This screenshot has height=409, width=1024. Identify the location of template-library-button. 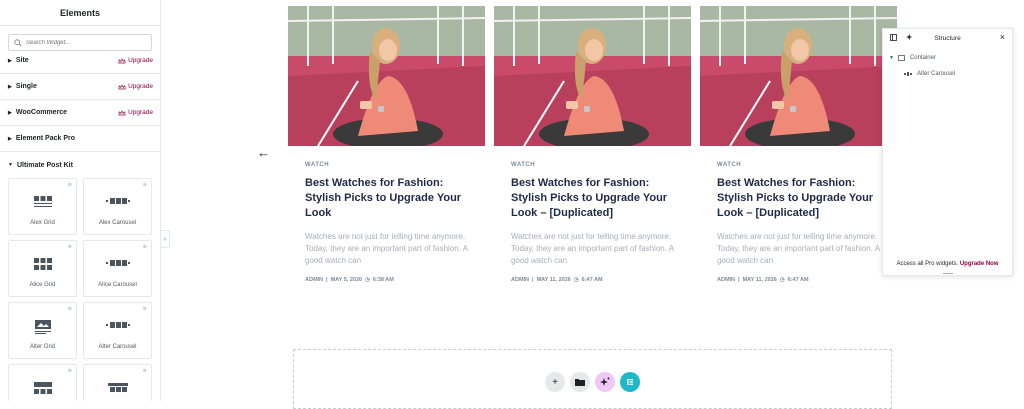
(580, 382).